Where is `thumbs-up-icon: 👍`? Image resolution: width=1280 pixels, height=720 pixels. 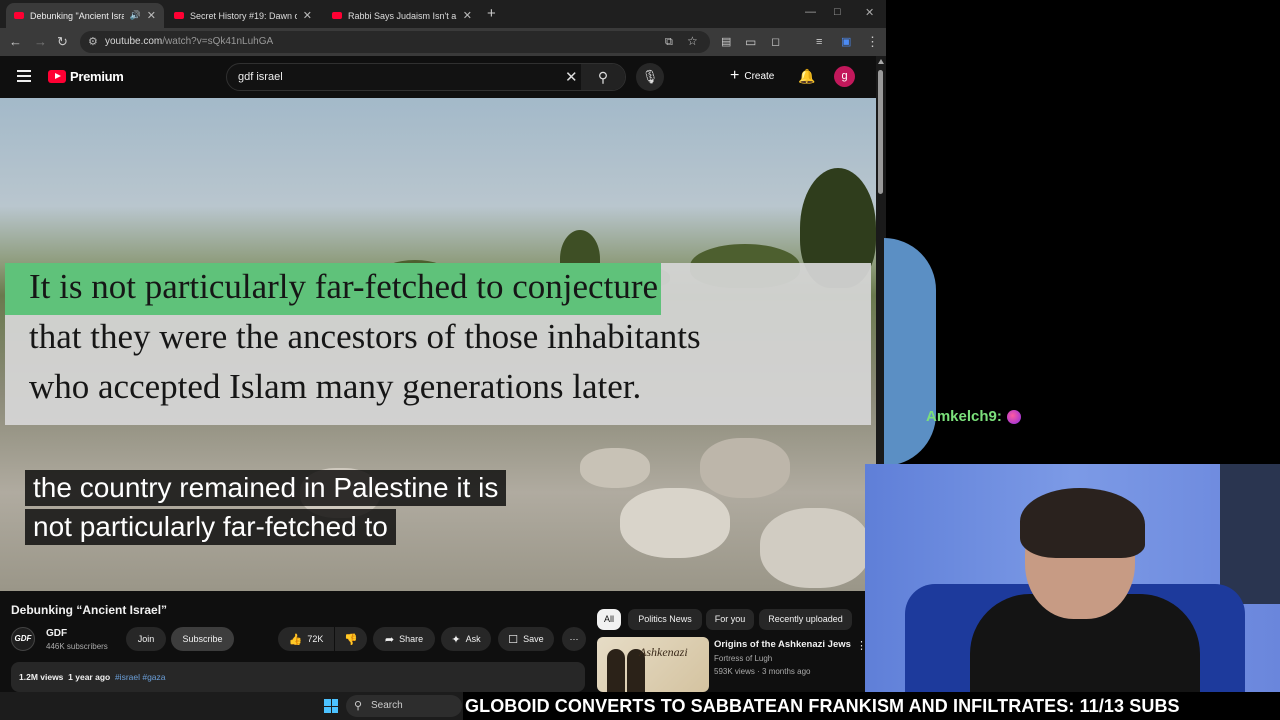 thumbs-up-icon: 👍 is located at coordinates (295, 639).